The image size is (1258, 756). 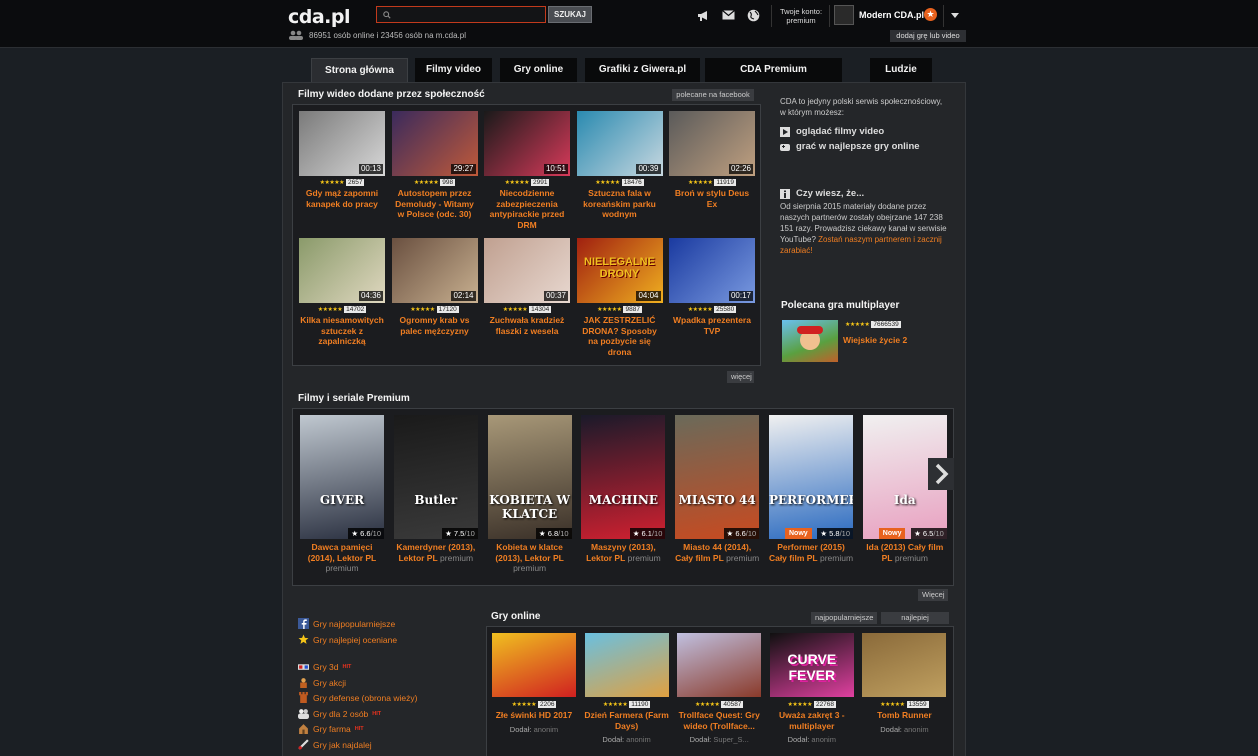 I want to click on video-title: Sztuczna fala w koreańskim parku wodnym, so click(x=620, y=204).